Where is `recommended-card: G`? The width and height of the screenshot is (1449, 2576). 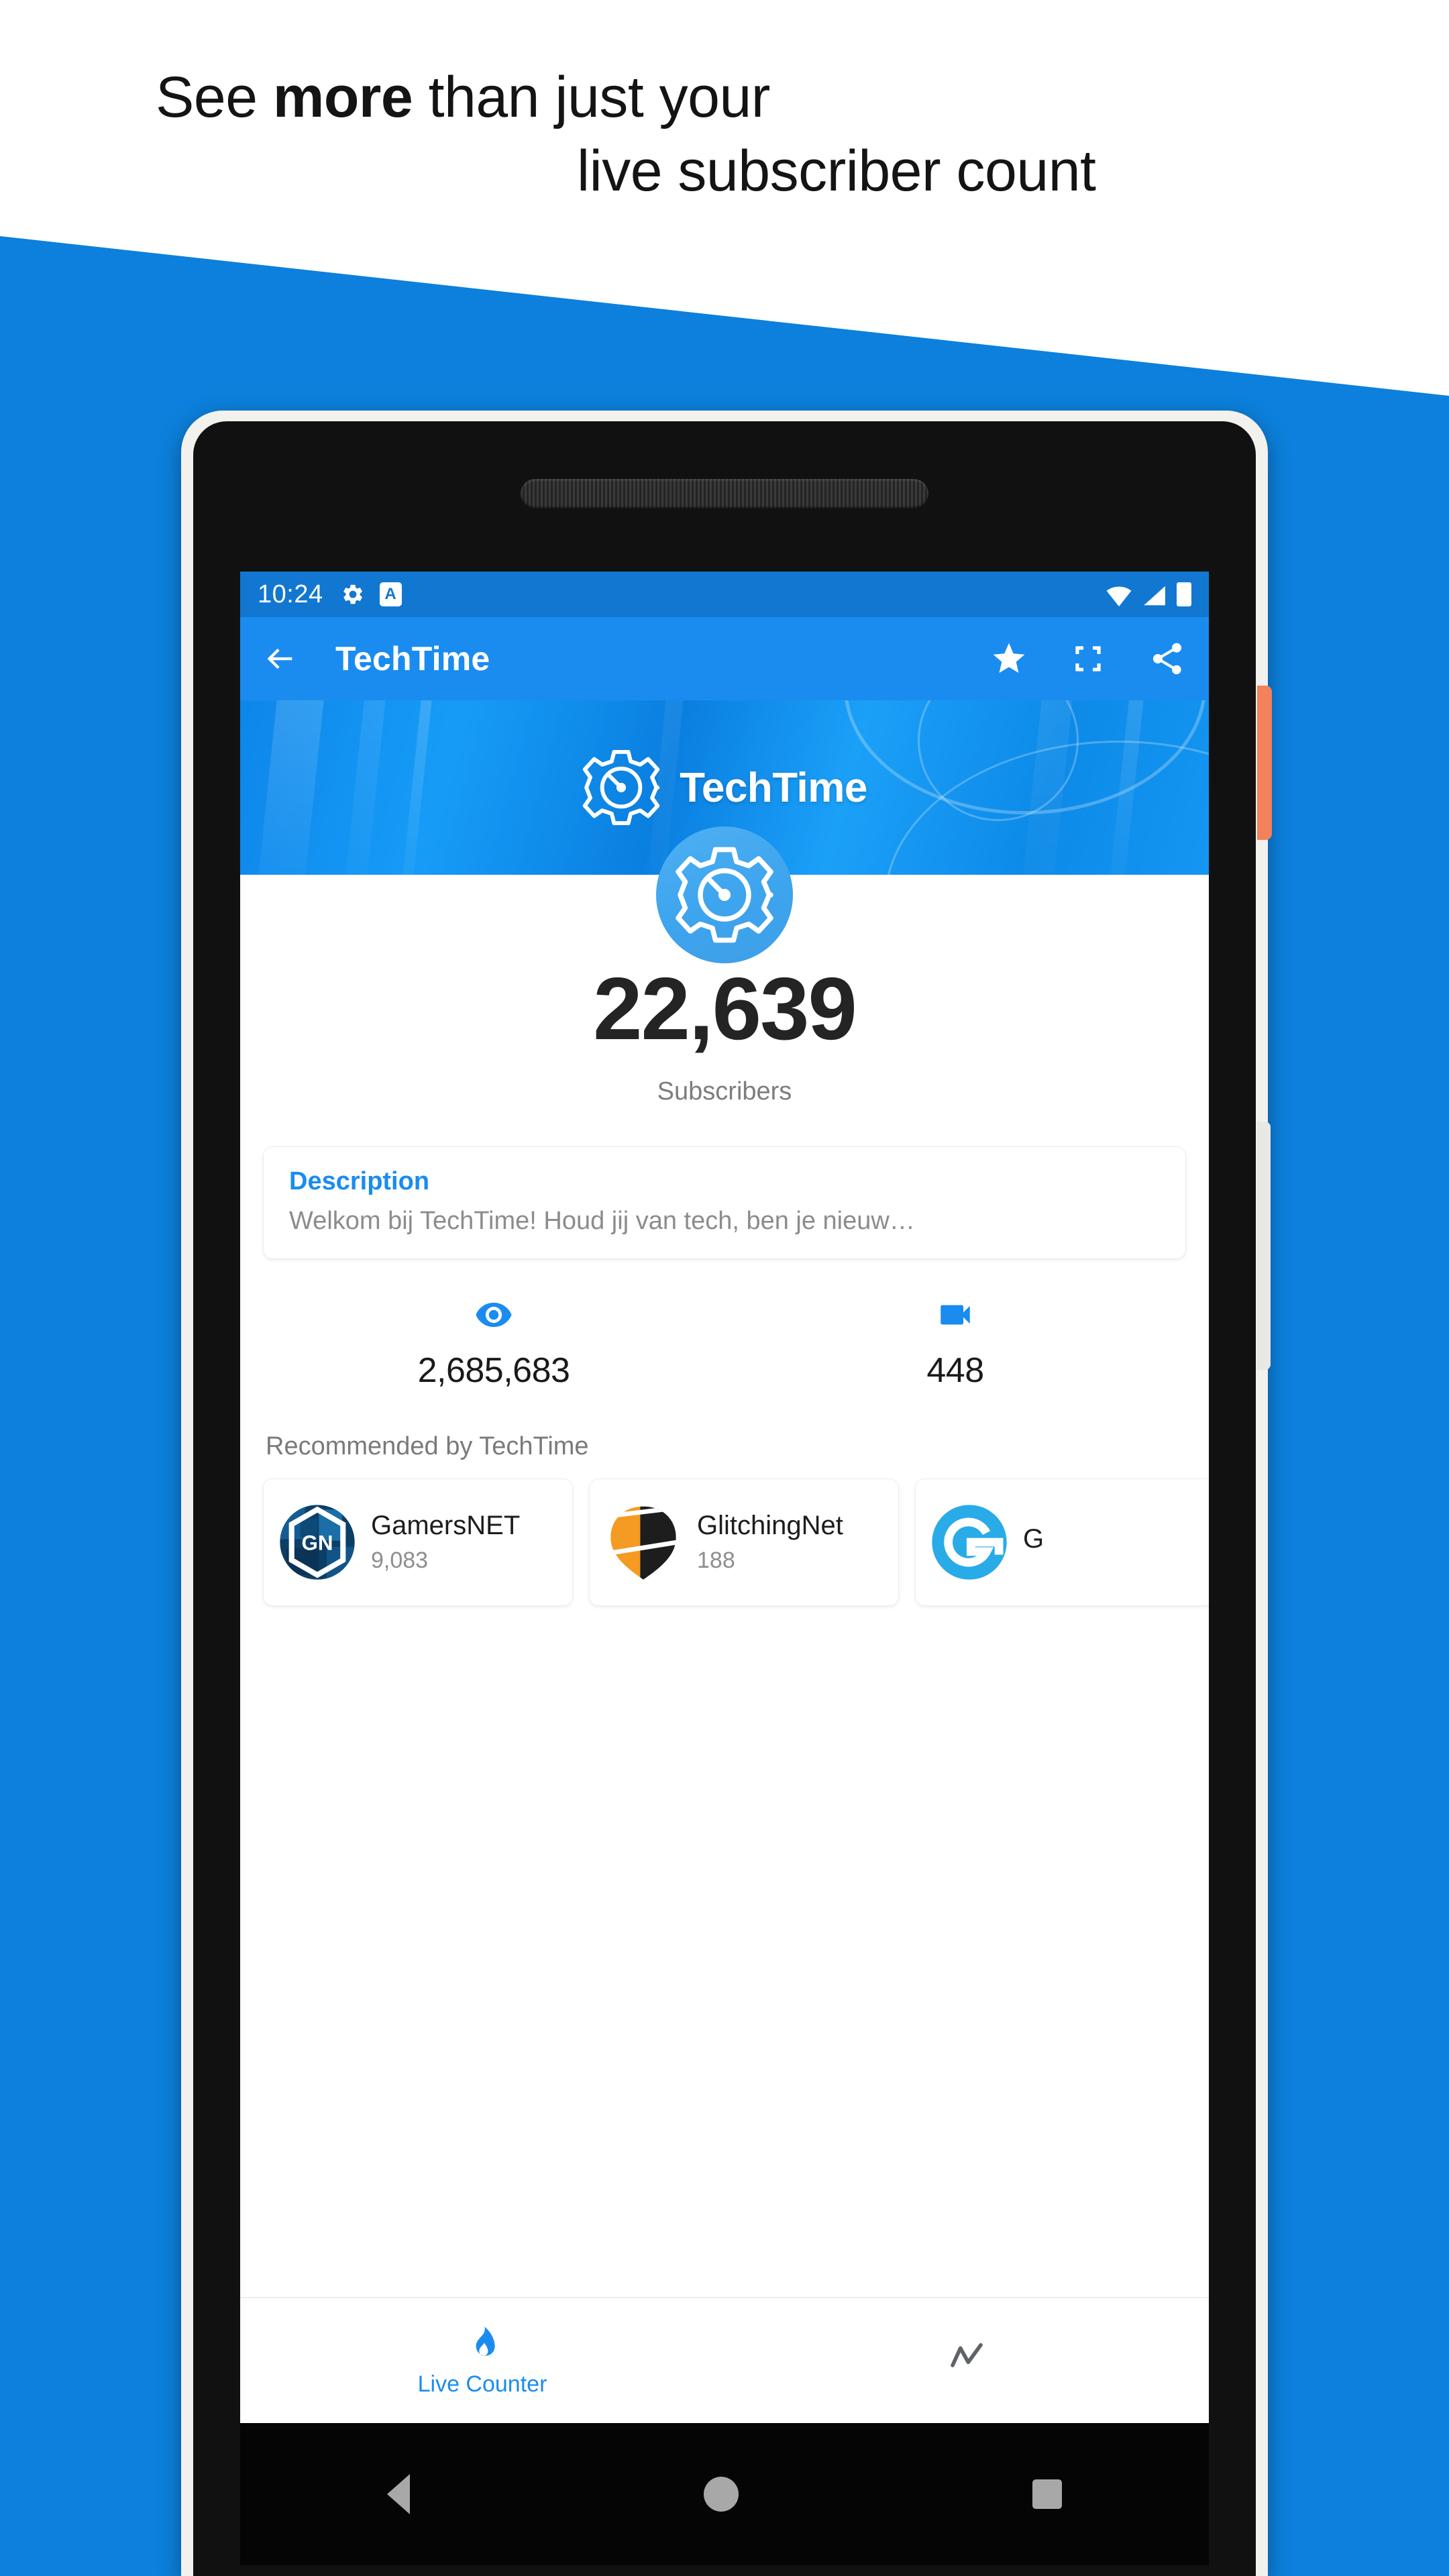
recommended-card: G is located at coordinates (1062, 1542).